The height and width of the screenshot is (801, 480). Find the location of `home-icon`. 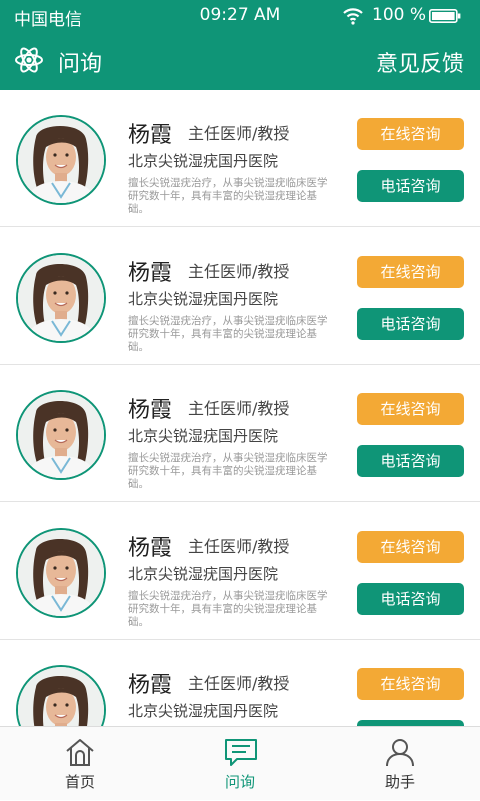

home-icon is located at coordinates (80, 752).